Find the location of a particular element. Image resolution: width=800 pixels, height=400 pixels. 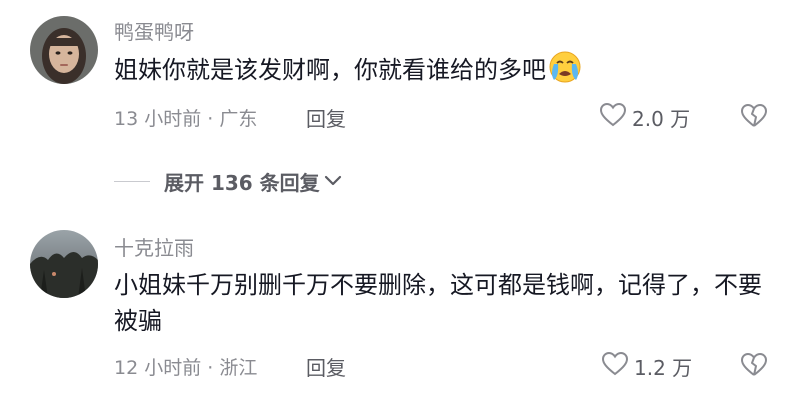

username: 十克拉雨 is located at coordinates (154, 246).